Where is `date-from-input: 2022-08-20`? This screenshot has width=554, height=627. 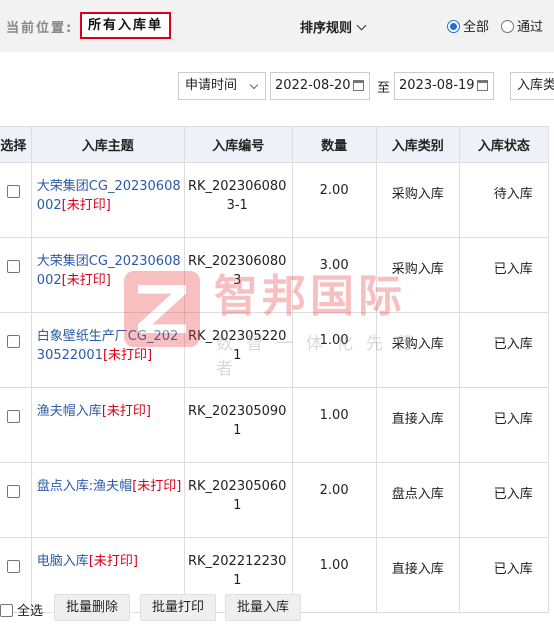
date-from-input: 2022-08-20 is located at coordinates (320, 86).